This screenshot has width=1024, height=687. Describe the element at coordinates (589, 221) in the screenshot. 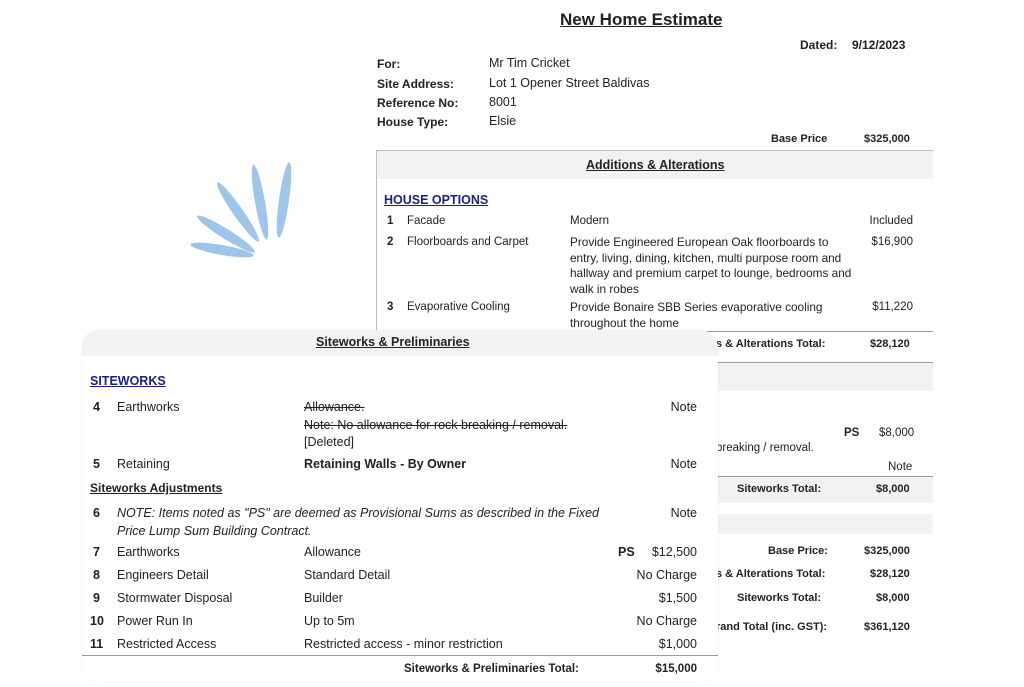

I see `option-desc: Modern` at that location.